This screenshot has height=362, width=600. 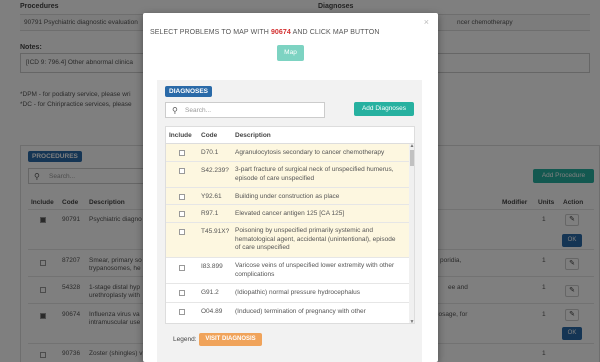 What do you see at coordinates (210, 292) in the screenshot?
I see `diagnosis-code: G91.2` at bounding box center [210, 292].